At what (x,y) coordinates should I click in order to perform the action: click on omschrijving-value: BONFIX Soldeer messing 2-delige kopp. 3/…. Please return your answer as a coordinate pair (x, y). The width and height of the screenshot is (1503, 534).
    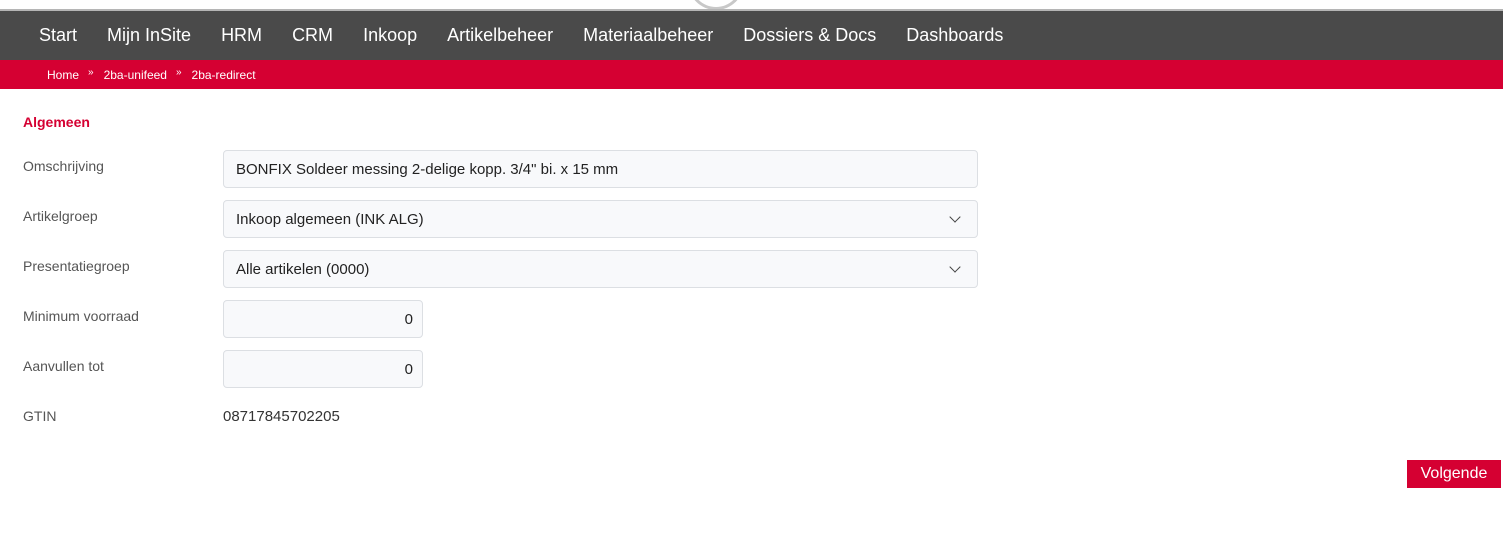
    Looking at the image, I should click on (427, 169).